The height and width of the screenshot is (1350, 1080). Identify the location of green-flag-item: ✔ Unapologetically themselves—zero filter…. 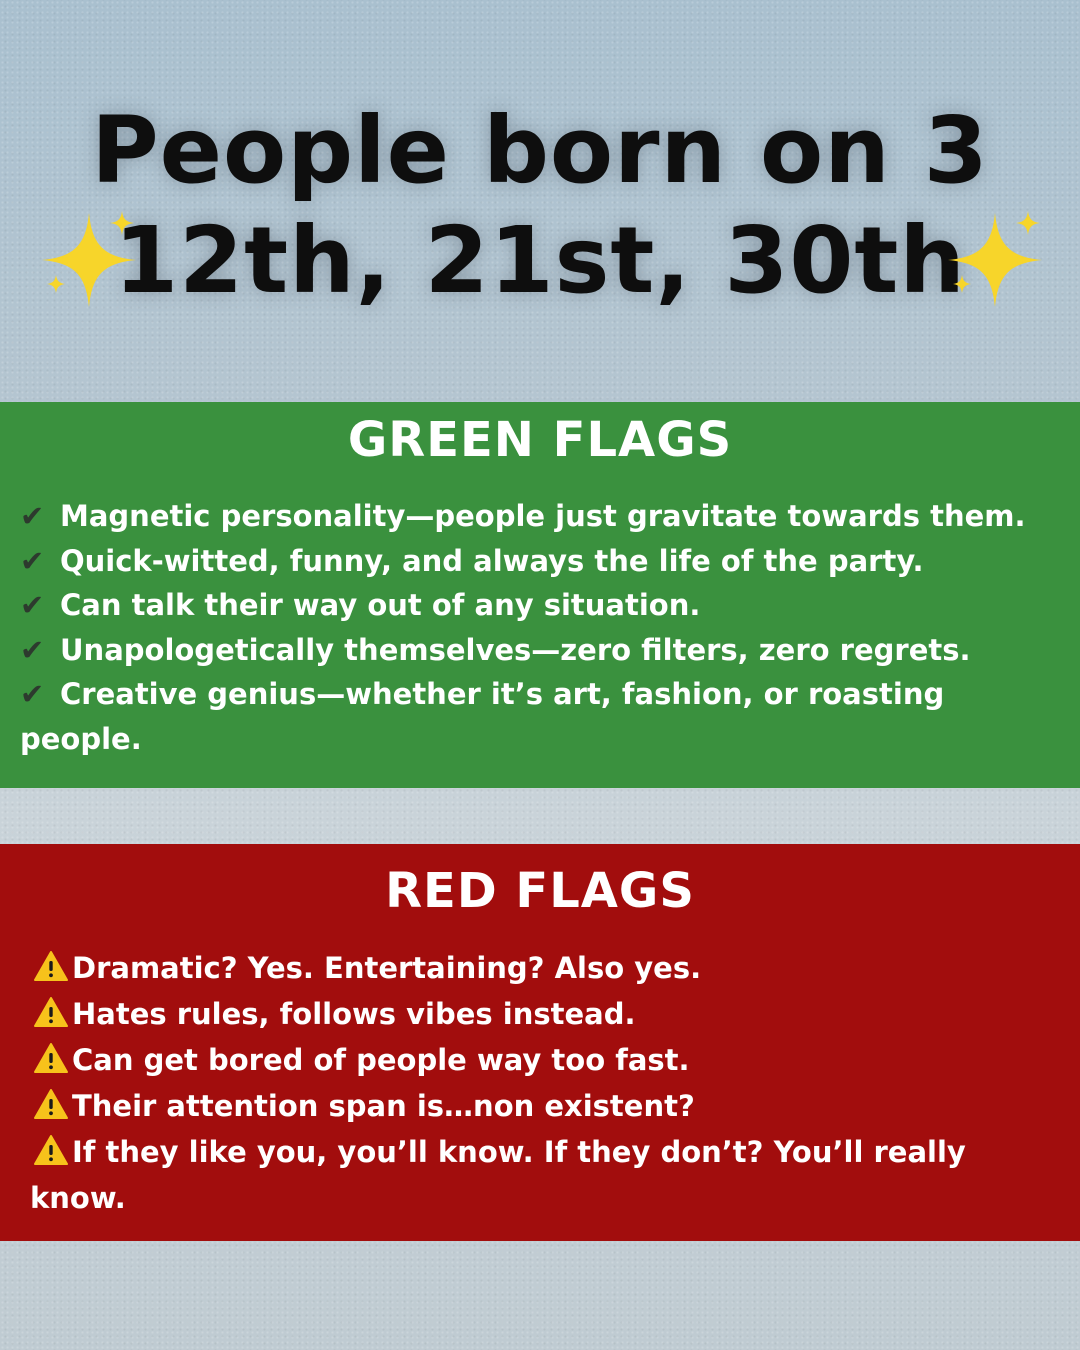
(540, 650).